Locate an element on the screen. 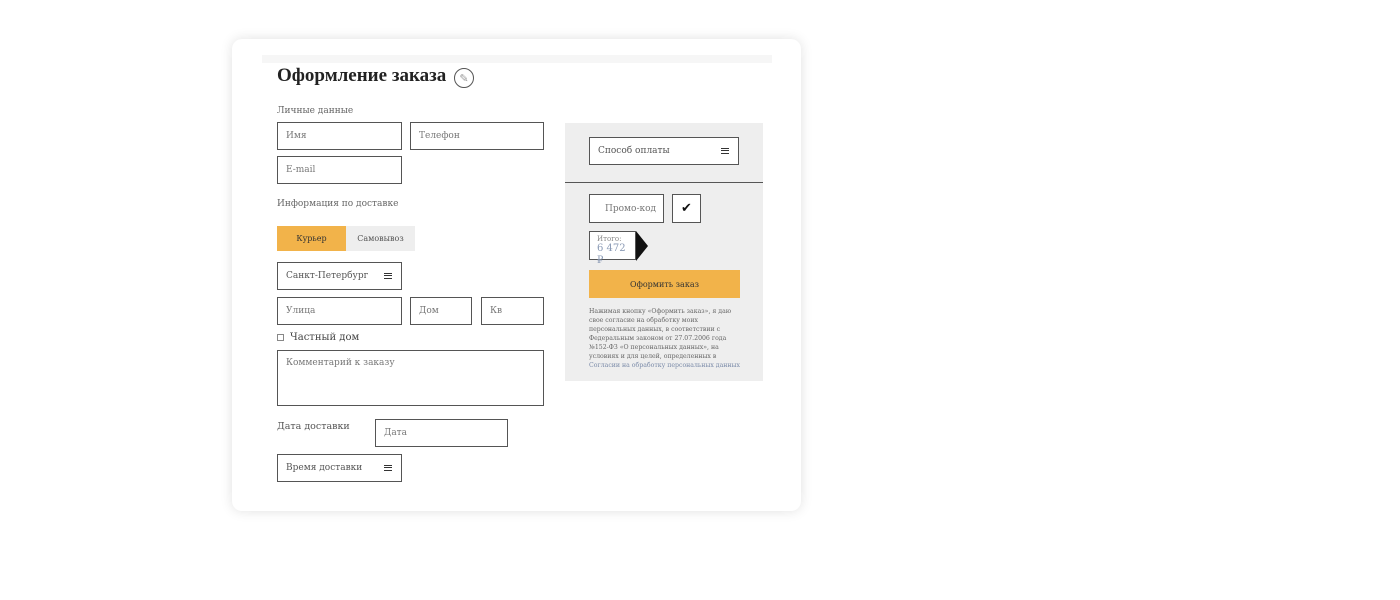 This screenshot has width=1400, height=600. date-input is located at coordinates (441, 433).